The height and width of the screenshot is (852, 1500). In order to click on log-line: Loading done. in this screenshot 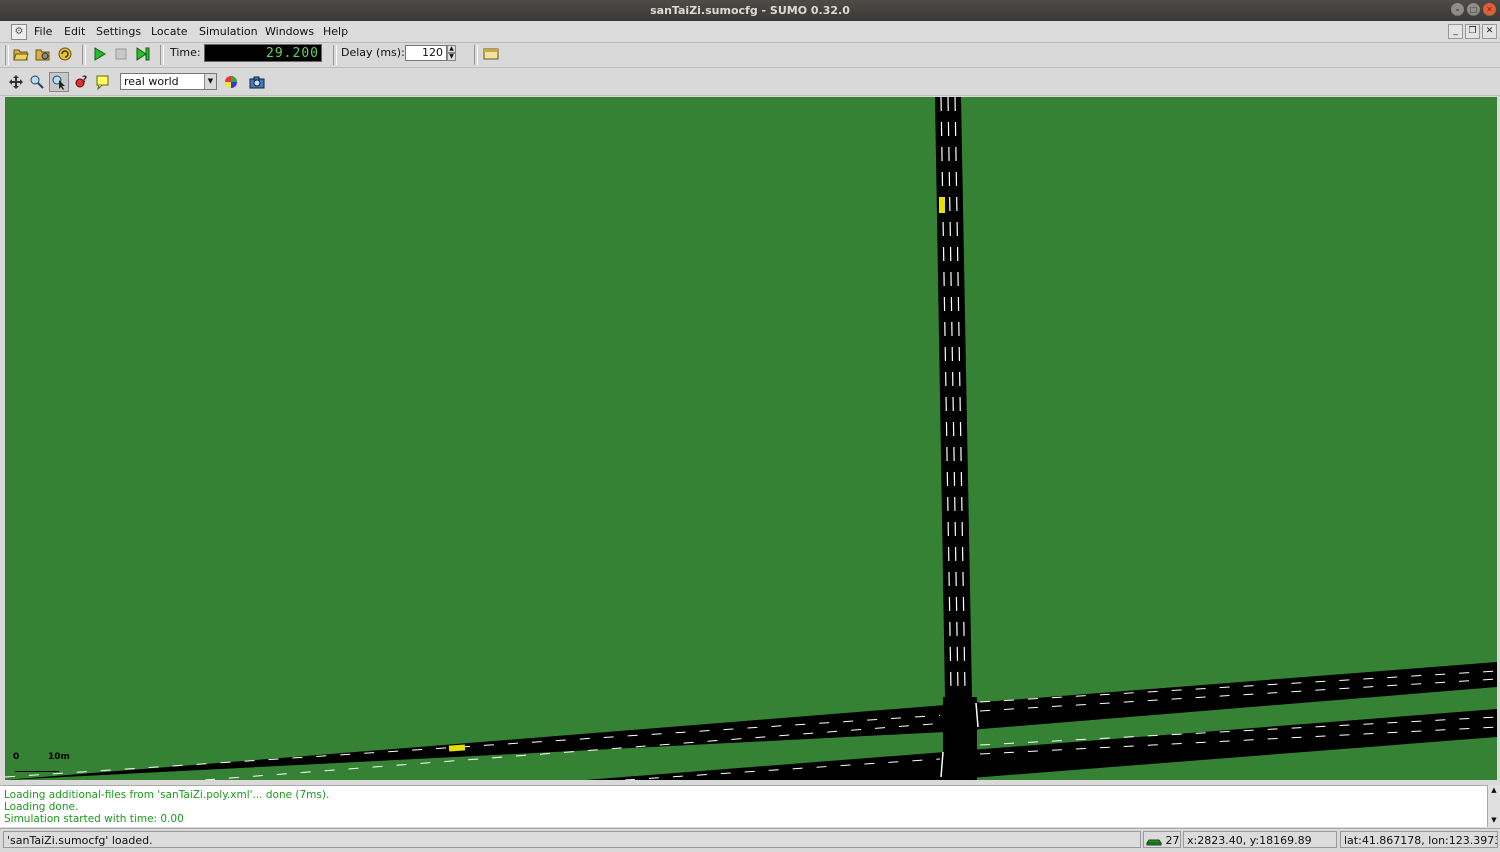, I will do `click(41, 807)`.